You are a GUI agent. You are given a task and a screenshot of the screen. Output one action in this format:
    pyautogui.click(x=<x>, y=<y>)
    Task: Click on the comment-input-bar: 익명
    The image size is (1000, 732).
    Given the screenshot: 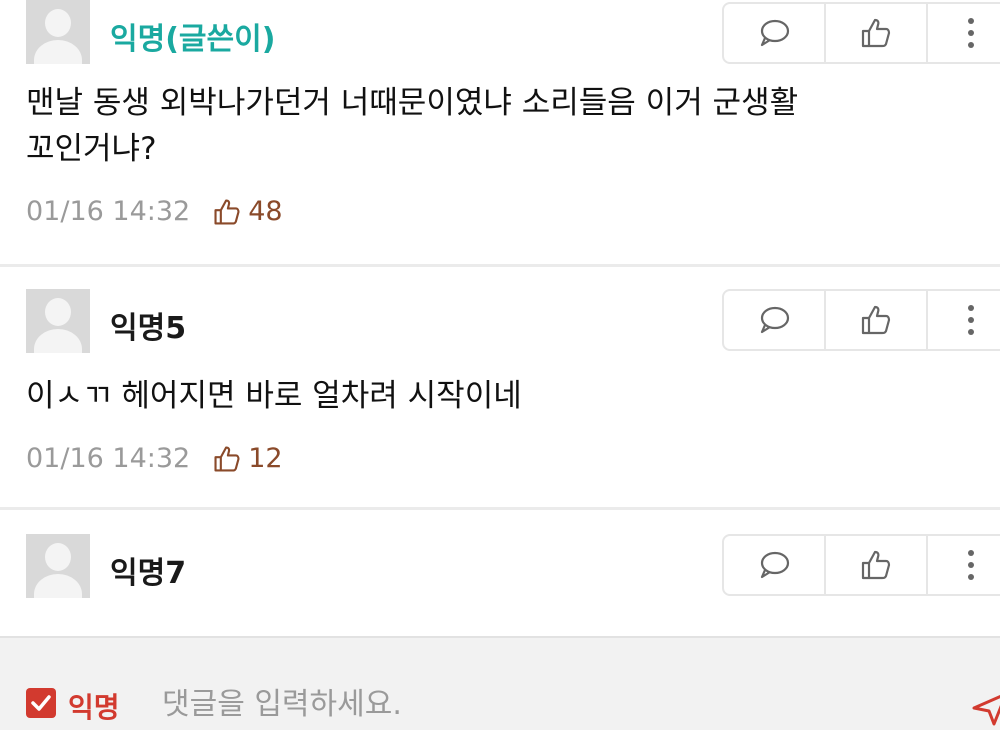 What is the action you would take?
    pyautogui.click(x=500, y=683)
    